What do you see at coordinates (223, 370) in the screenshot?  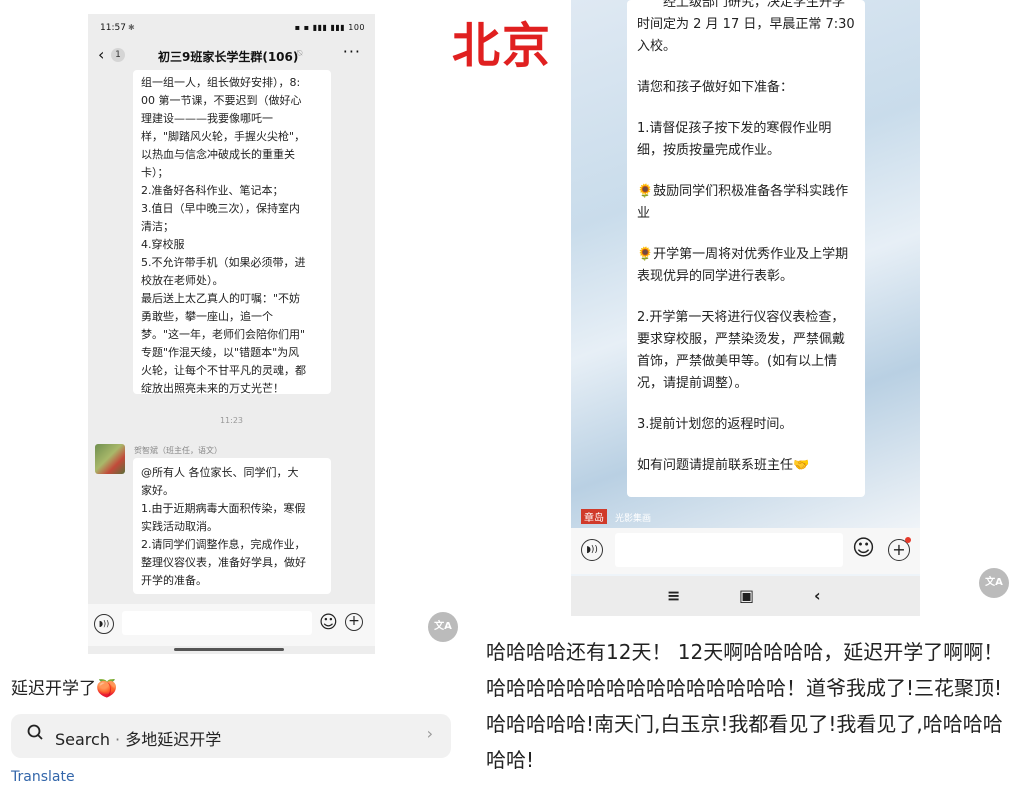 I see `message-1-line: 火轮，让每个不甘平凡的灵魂，都` at bounding box center [223, 370].